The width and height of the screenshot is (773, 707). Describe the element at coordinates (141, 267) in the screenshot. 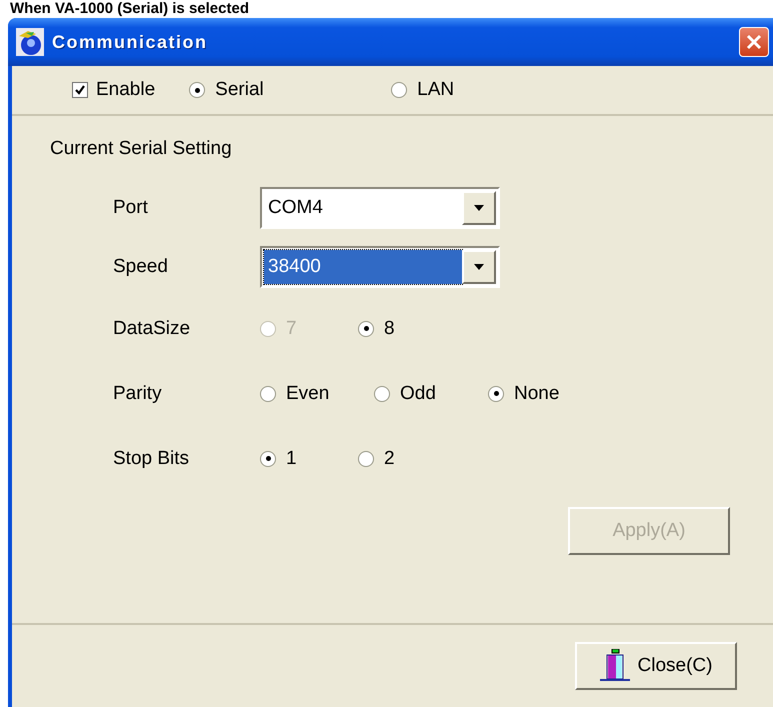

I see `field-label: Speed` at that location.